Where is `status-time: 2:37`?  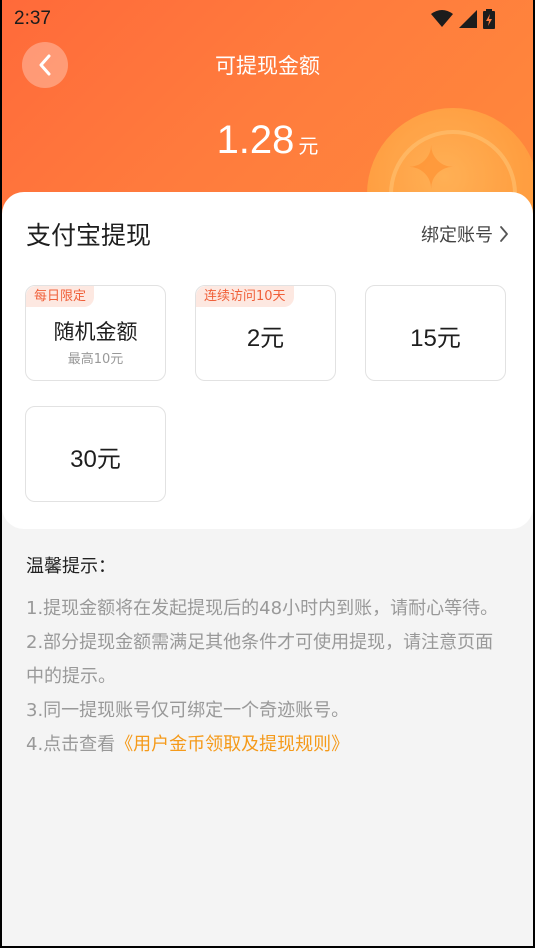 status-time: 2:37 is located at coordinates (32, 18).